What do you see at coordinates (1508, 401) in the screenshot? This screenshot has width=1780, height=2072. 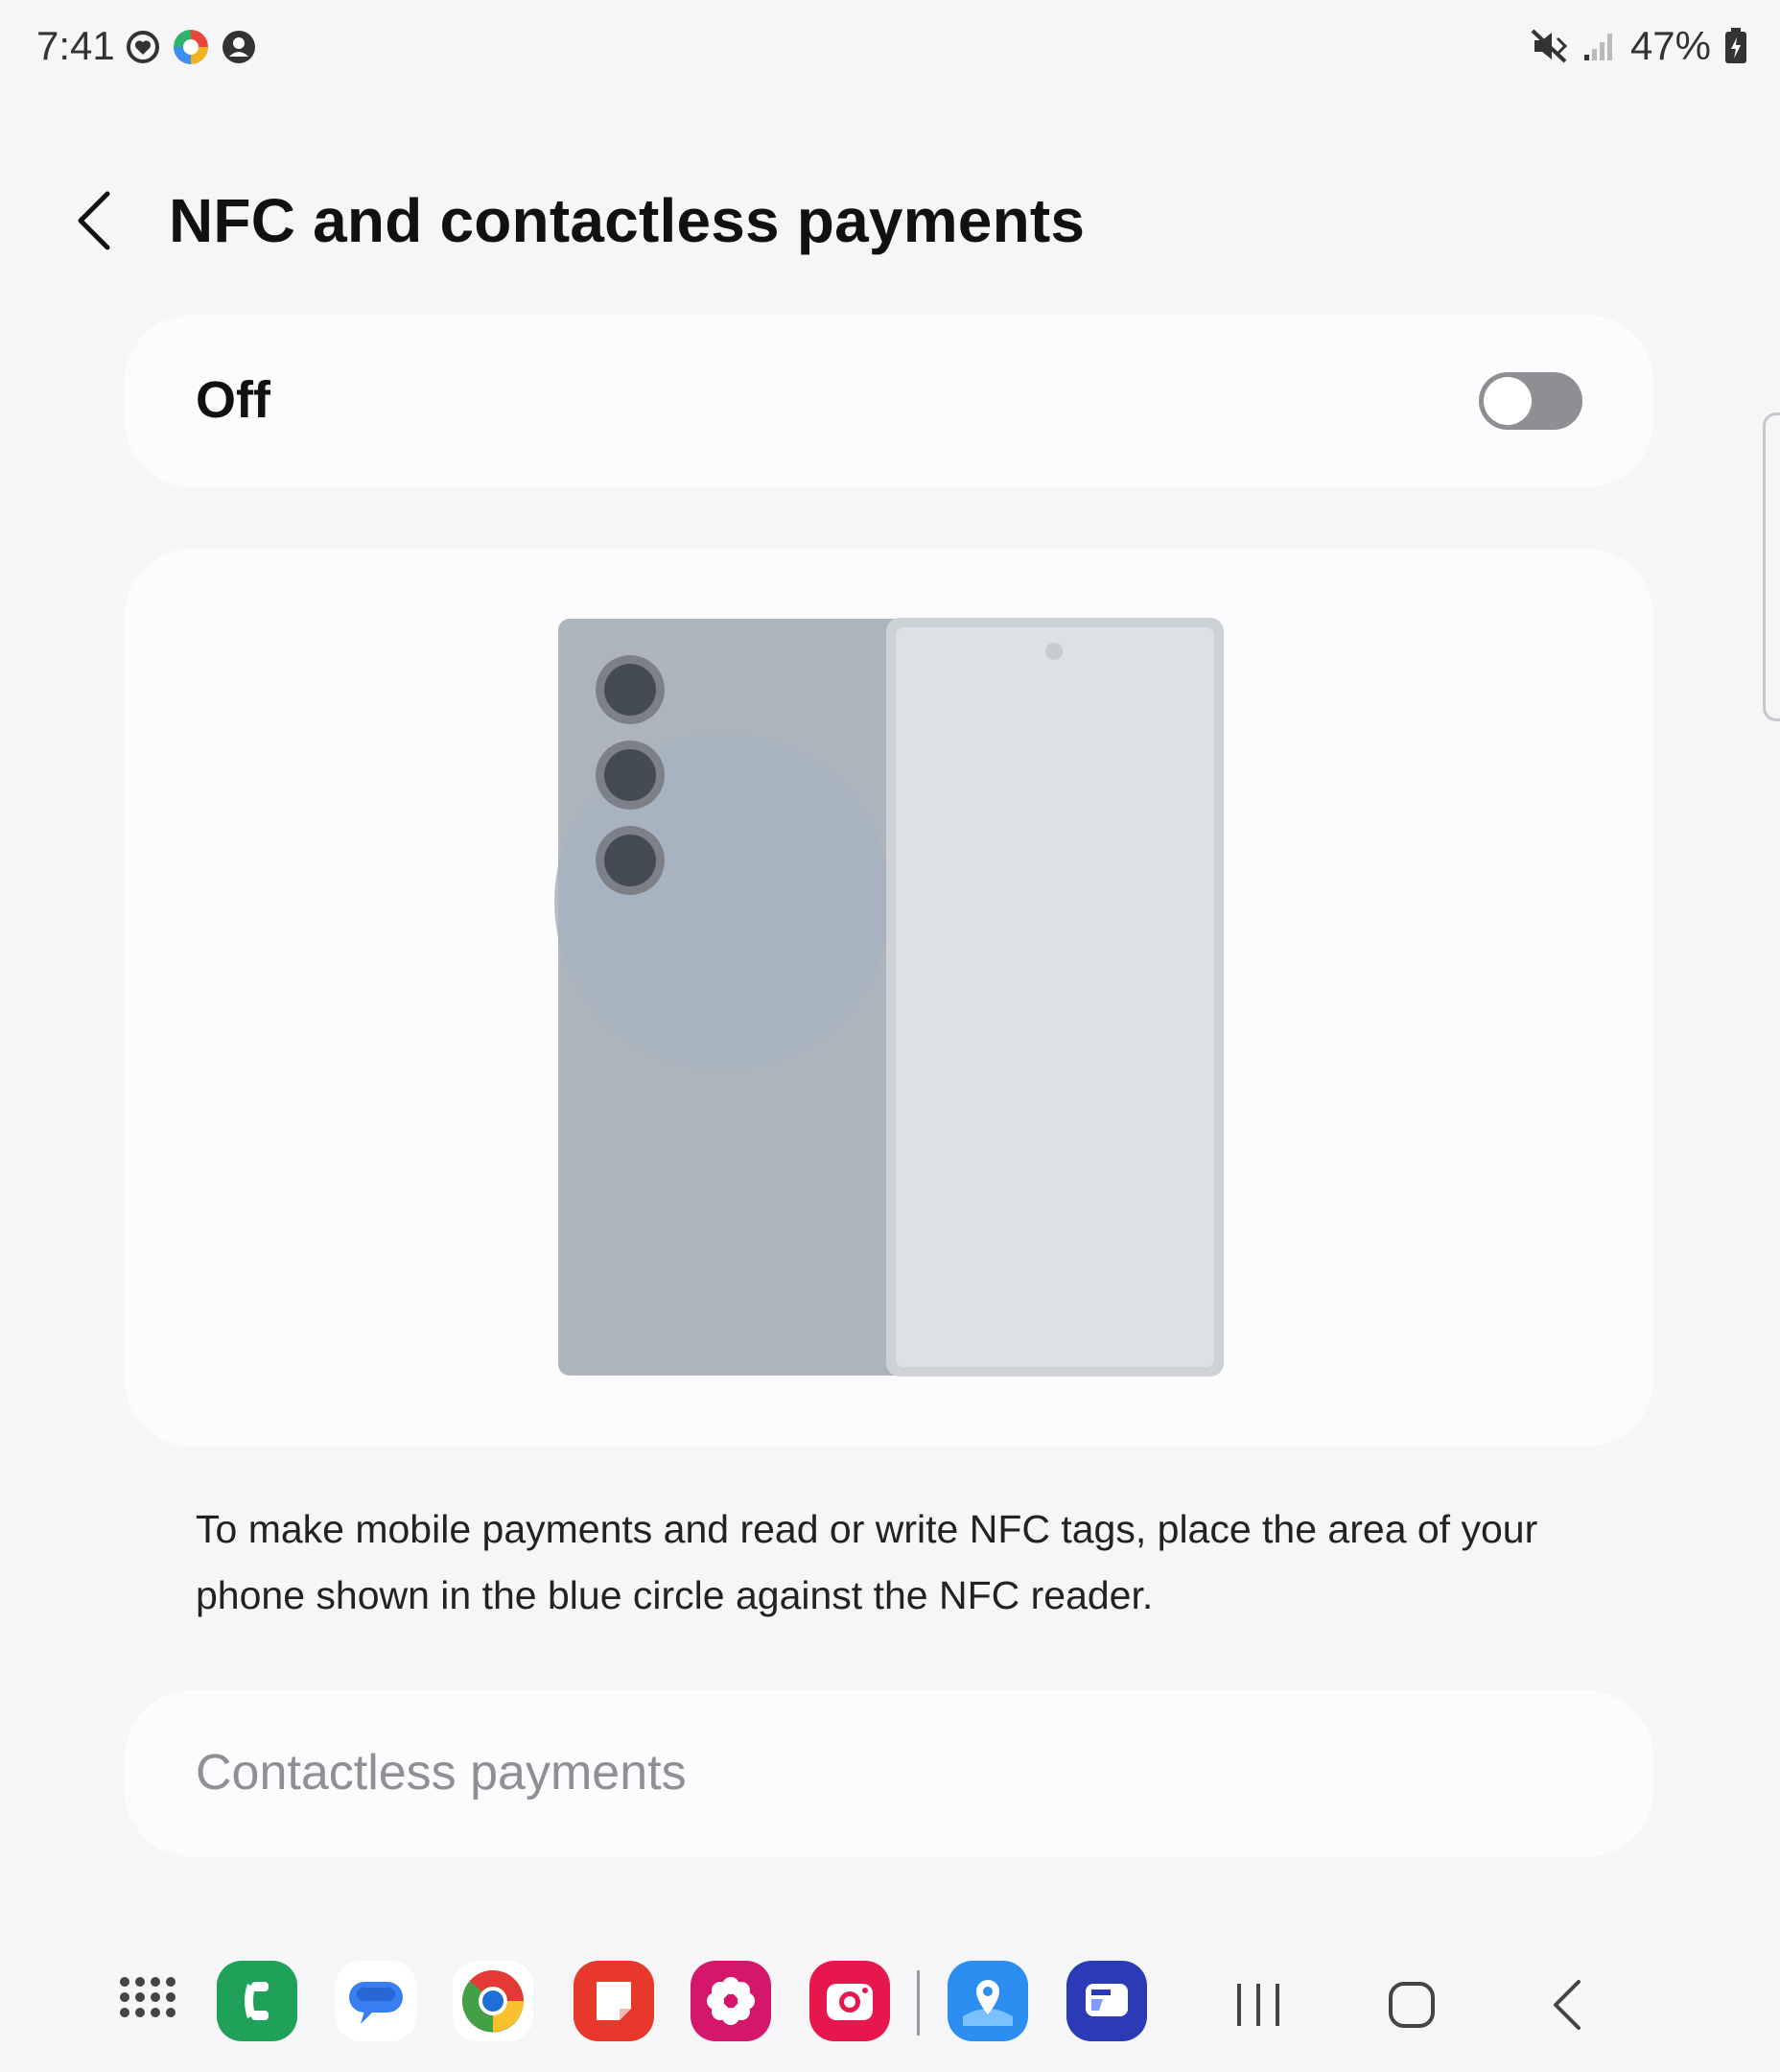 I see `toggle-knob` at bounding box center [1508, 401].